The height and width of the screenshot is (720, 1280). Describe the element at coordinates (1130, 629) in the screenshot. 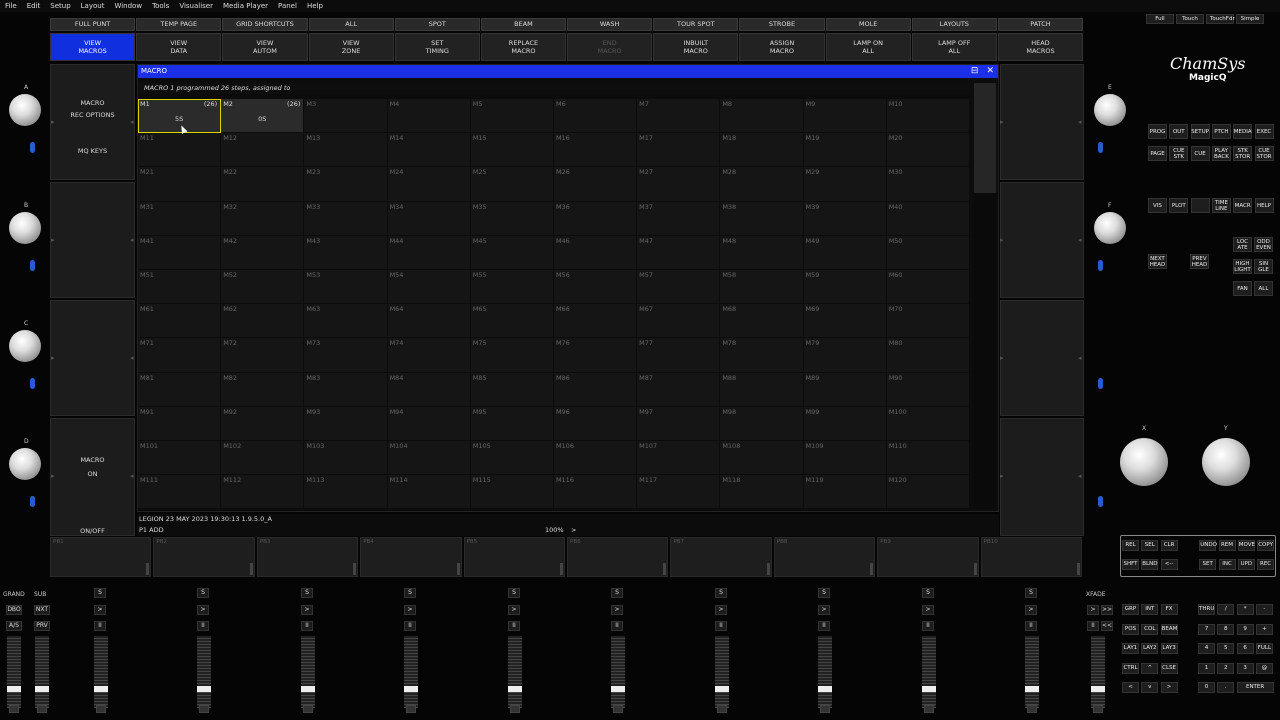

I see `lower-key-left-1-0: POS` at that location.